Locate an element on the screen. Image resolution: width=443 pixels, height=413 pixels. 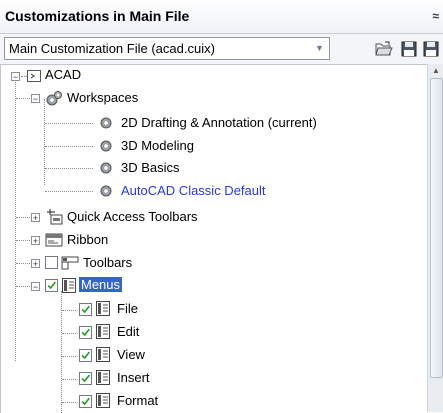
toolbars-icon is located at coordinates (70, 263).